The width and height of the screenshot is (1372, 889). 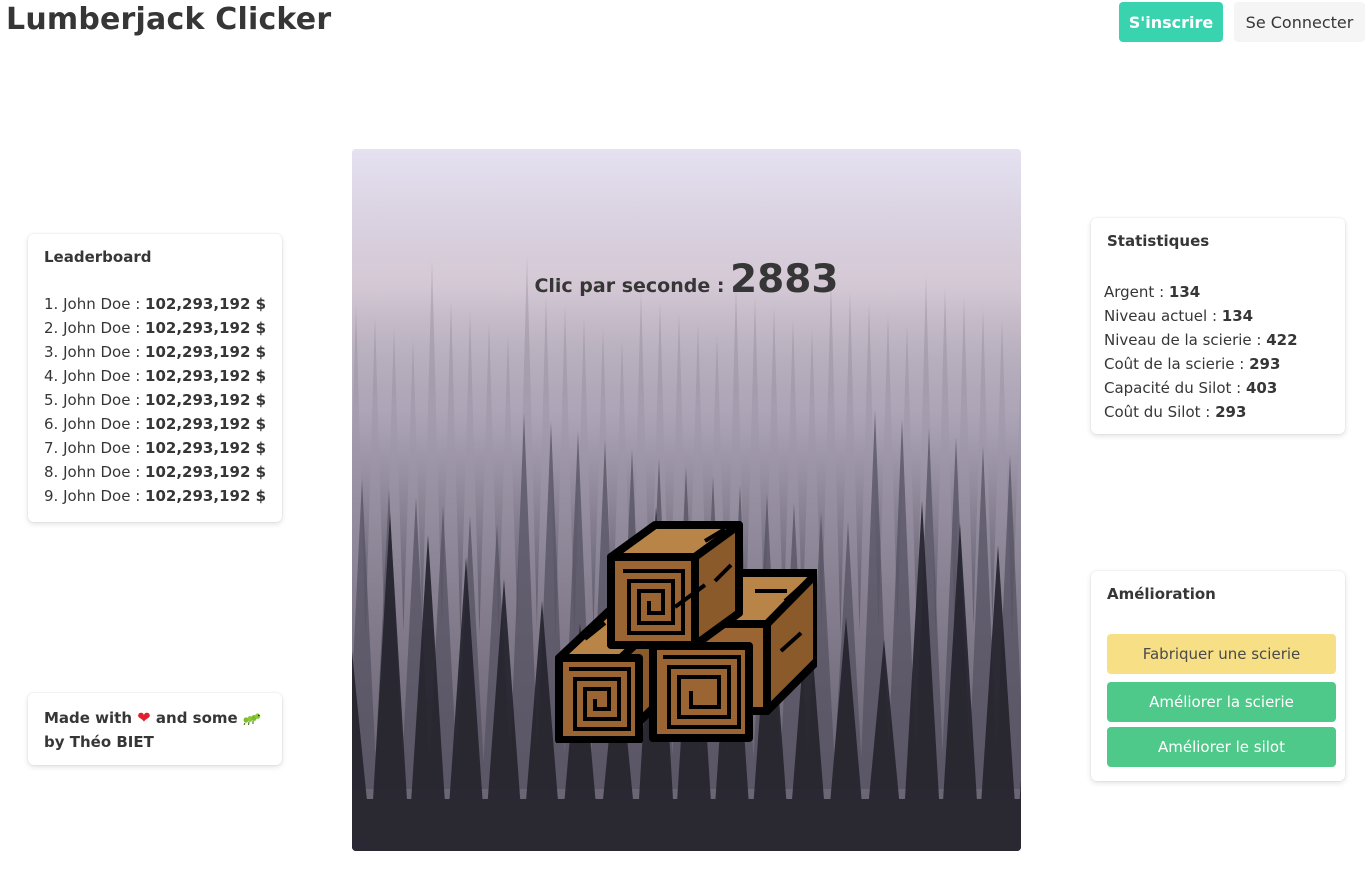 What do you see at coordinates (51, 400) in the screenshot?
I see `leaderboard-rank: 5.` at bounding box center [51, 400].